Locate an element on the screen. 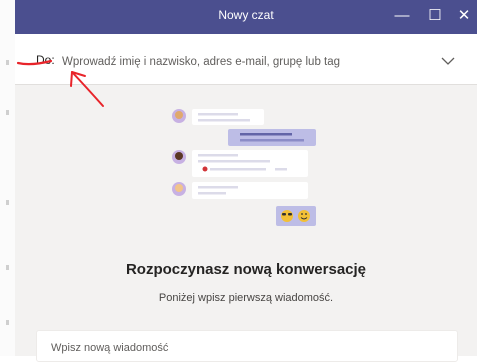 This screenshot has height=362, width=477. sunglasses-emoji is located at coordinates (287, 216).